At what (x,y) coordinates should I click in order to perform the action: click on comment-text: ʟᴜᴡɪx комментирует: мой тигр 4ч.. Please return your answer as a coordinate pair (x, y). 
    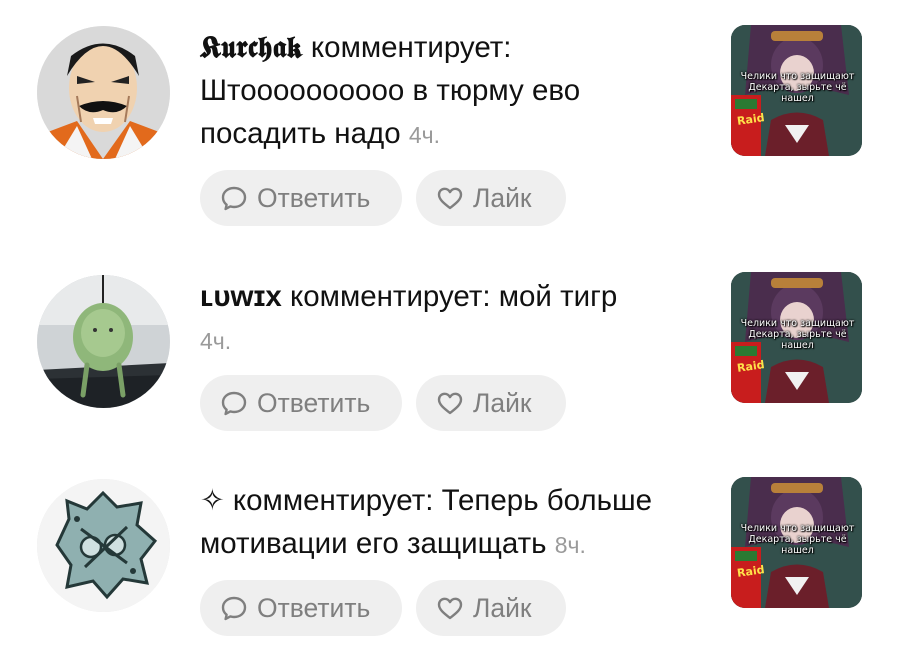
    Looking at the image, I should click on (452, 319).